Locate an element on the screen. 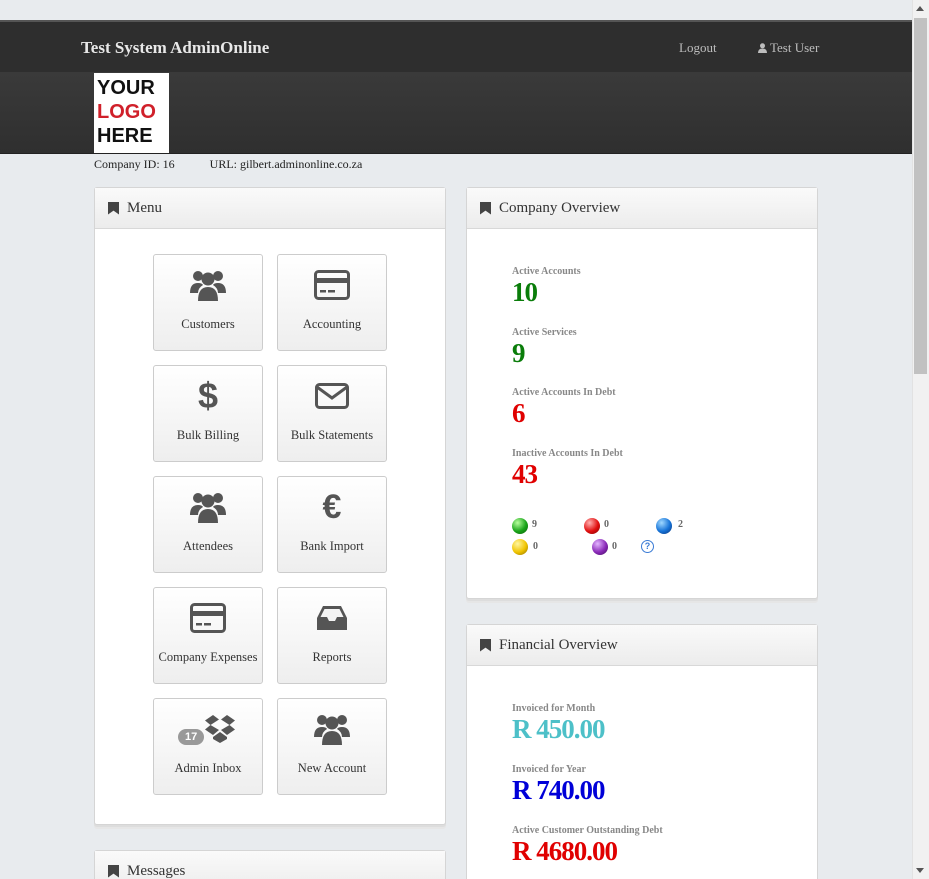  stat-label: Active Accounts is located at coordinates (546, 271).